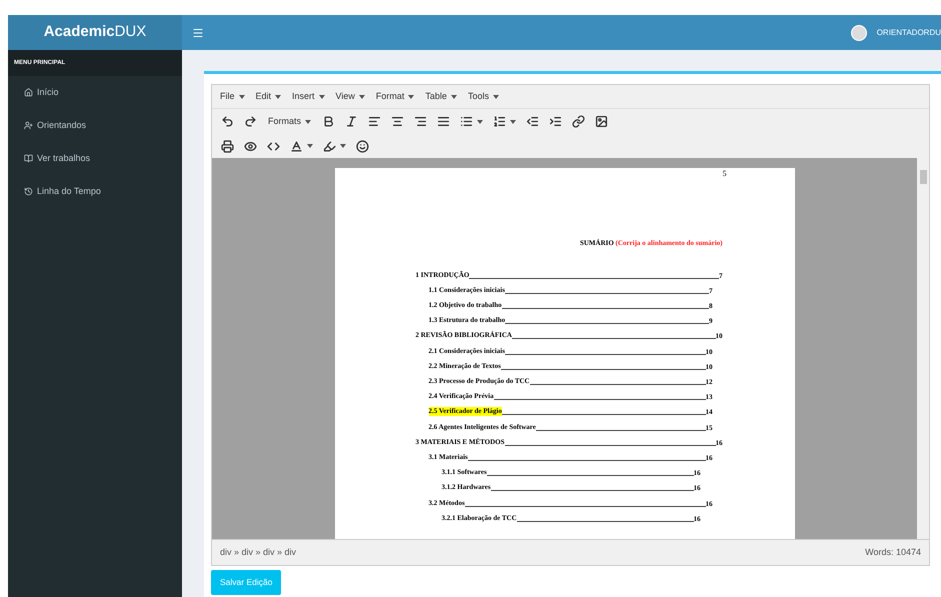 This screenshot has width=941, height=597. Describe the element at coordinates (28, 191) in the screenshot. I see `history-icon` at that location.